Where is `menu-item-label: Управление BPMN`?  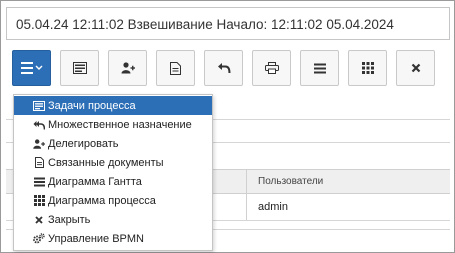 menu-item-label: Управление BPMN is located at coordinates (96, 238).